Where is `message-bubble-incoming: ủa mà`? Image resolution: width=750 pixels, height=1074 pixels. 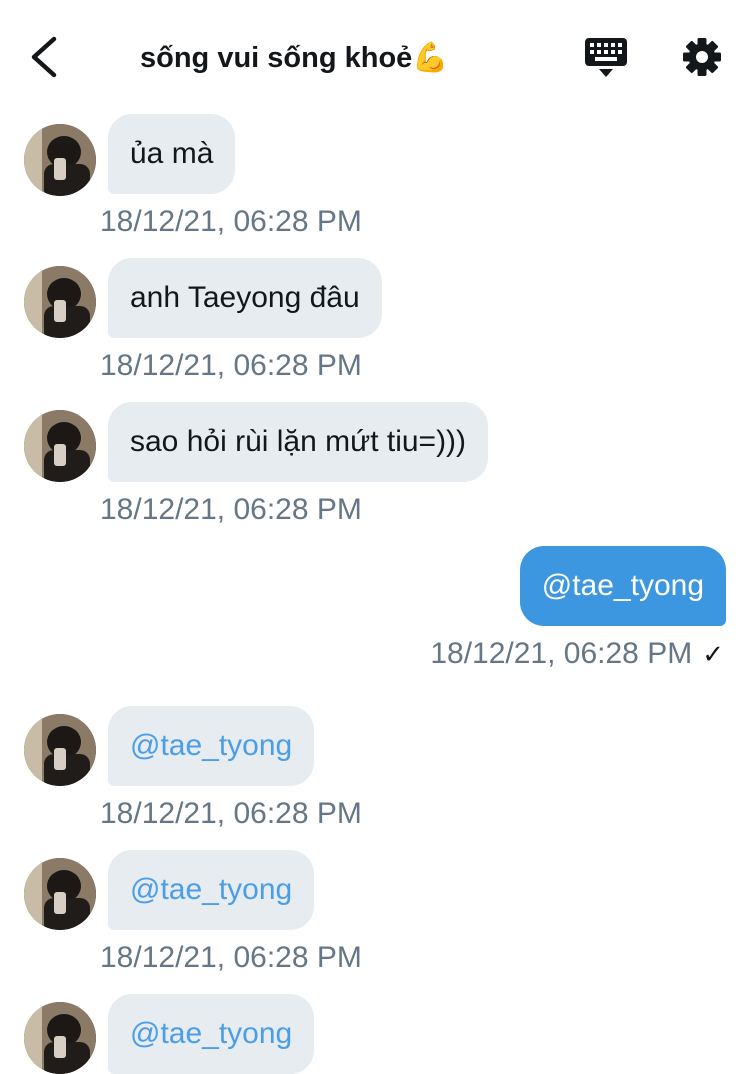 message-bubble-incoming: ủa mà is located at coordinates (172, 154).